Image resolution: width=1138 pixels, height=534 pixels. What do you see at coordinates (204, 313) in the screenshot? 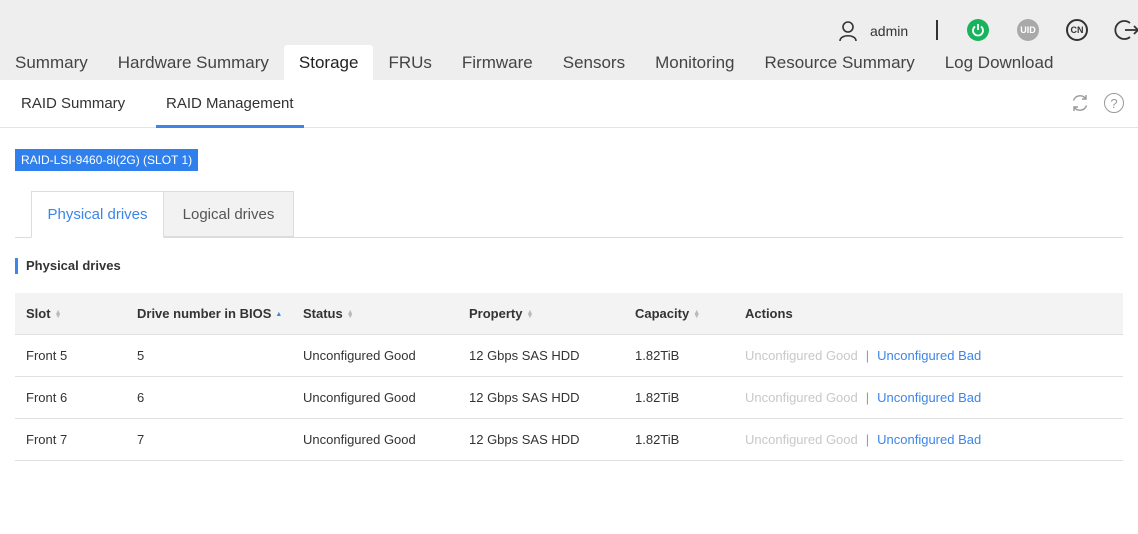
I see `column-header-label: Drive number in BIOS` at bounding box center [204, 313].